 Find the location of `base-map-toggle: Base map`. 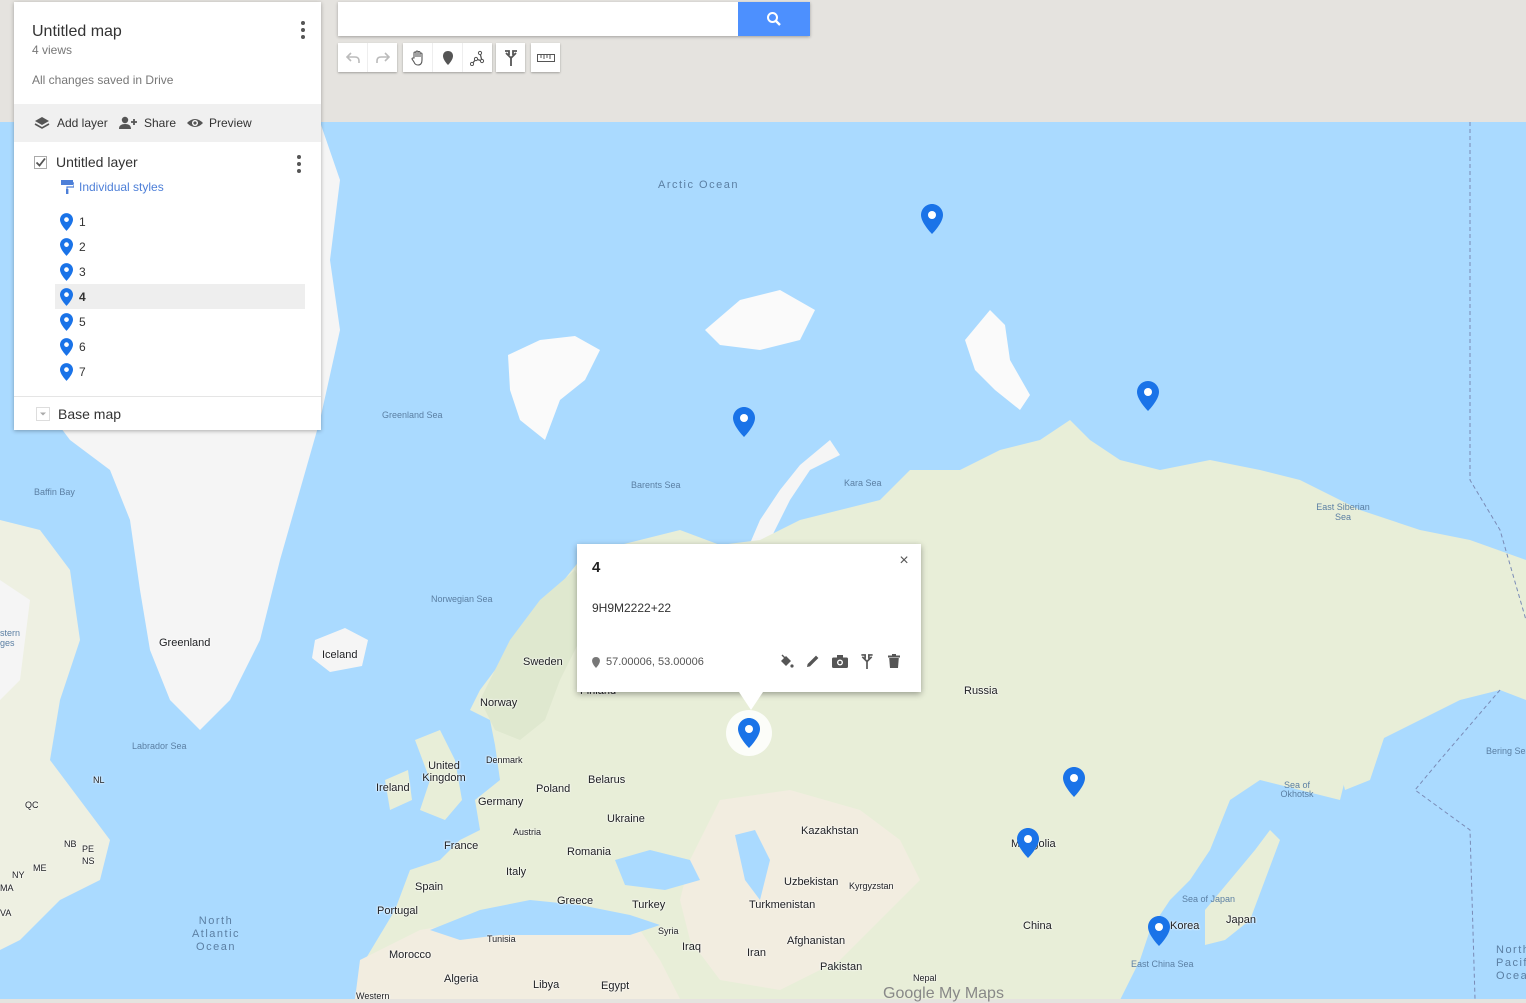

base-map-toggle: Base map is located at coordinates (78, 414).